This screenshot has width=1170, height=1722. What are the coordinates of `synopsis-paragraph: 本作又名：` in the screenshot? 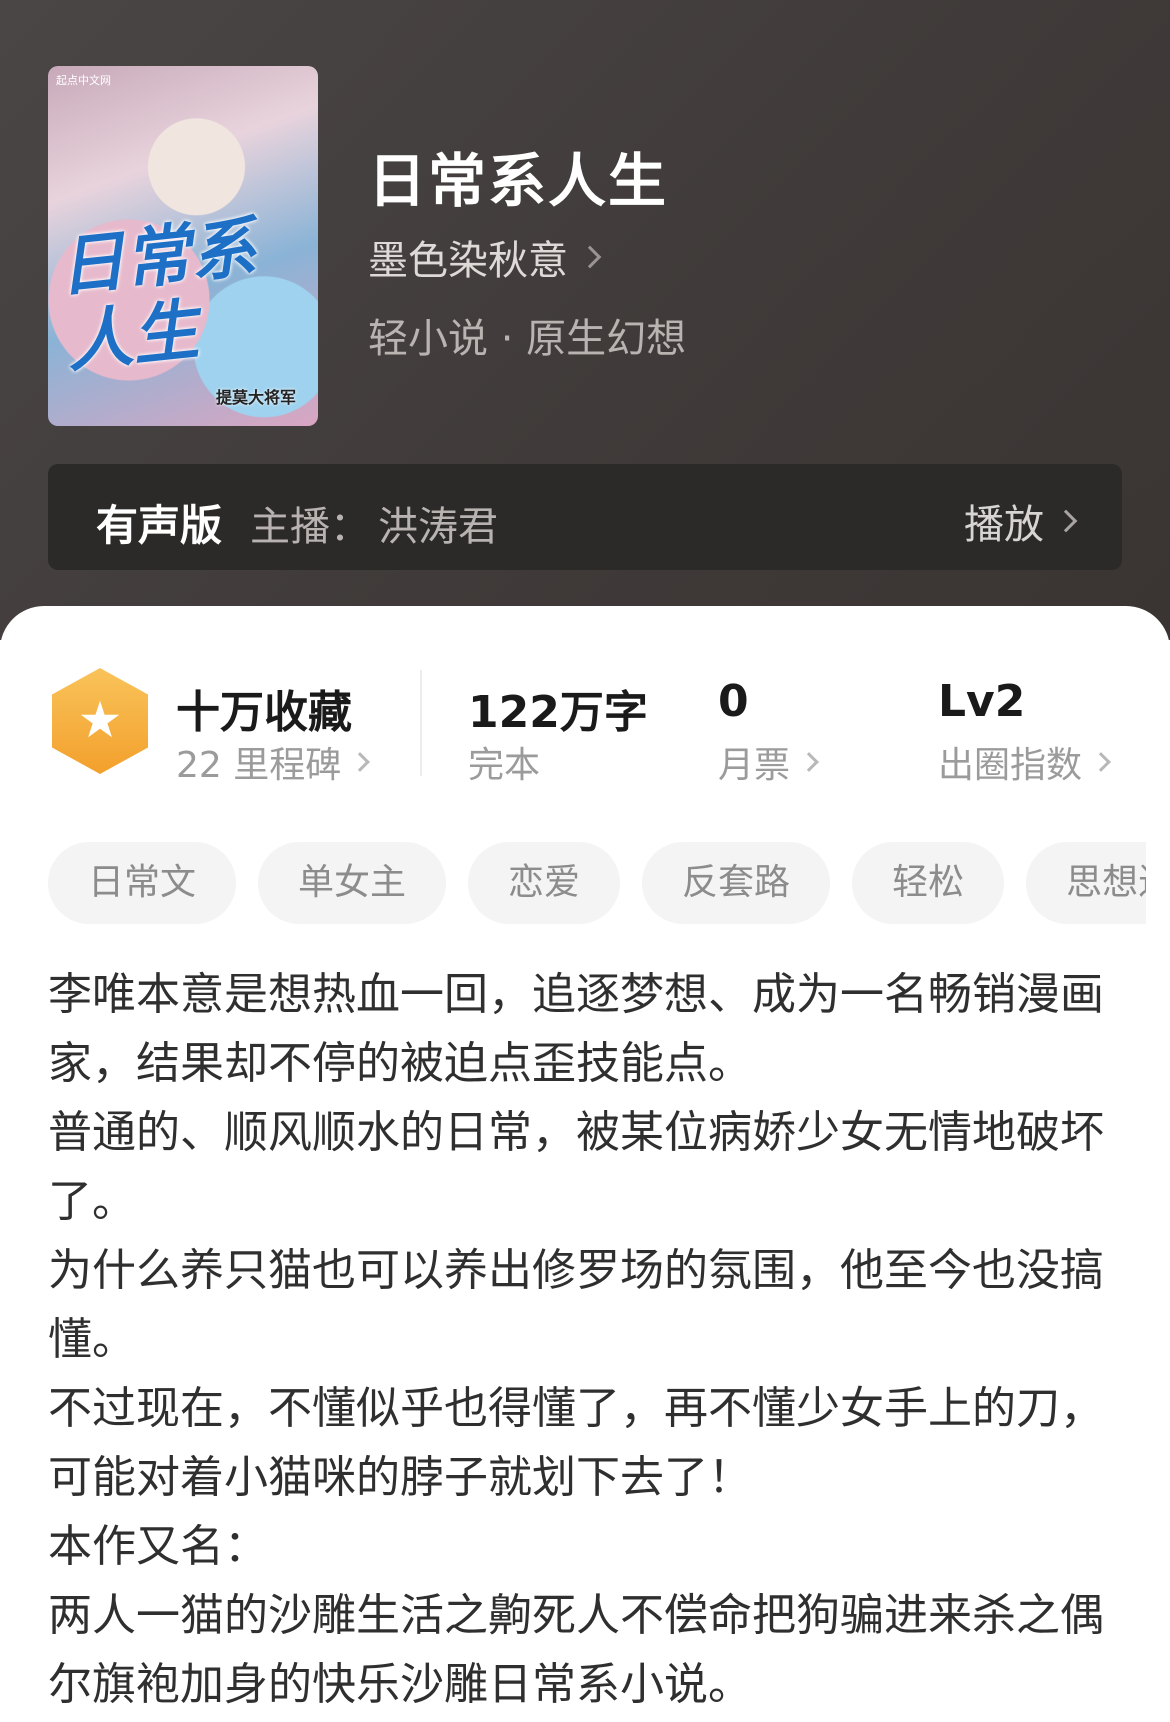 It's located at (158, 1546).